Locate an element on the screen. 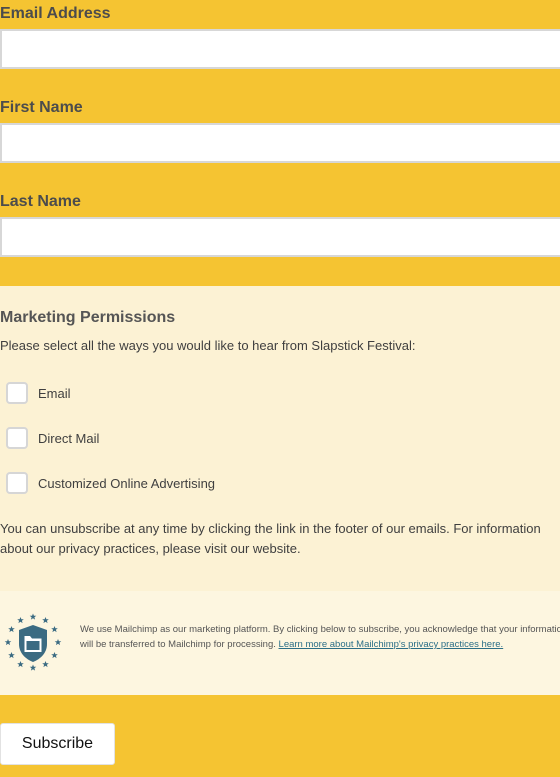 The image size is (560, 777). permission-option-direct-mail: Direct Mail is located at coordinates (52, 438).